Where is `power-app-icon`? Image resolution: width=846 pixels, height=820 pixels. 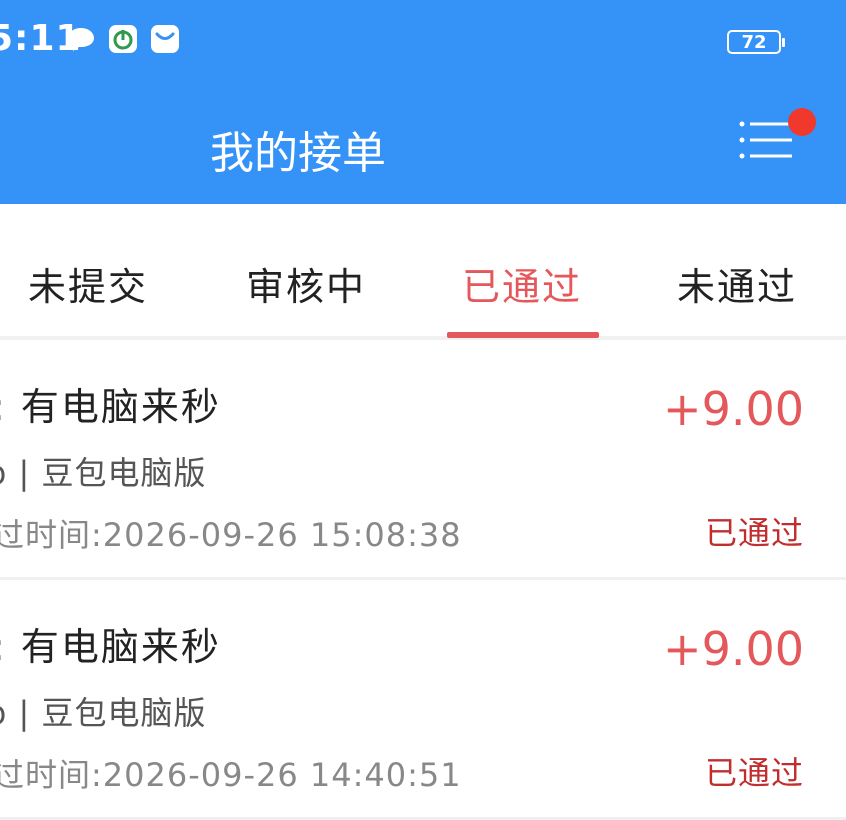
power-app-icon is located at coordinates (123, 39).